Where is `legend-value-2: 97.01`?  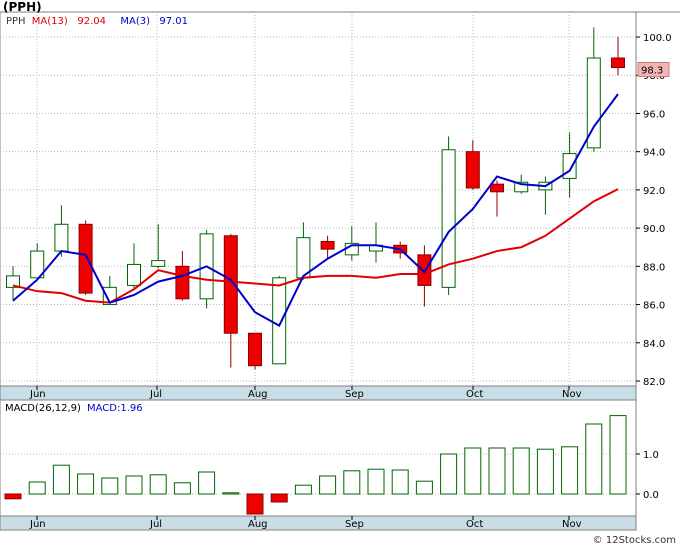
legend-value-2: 97.01 is located at coordinates (173, 21).